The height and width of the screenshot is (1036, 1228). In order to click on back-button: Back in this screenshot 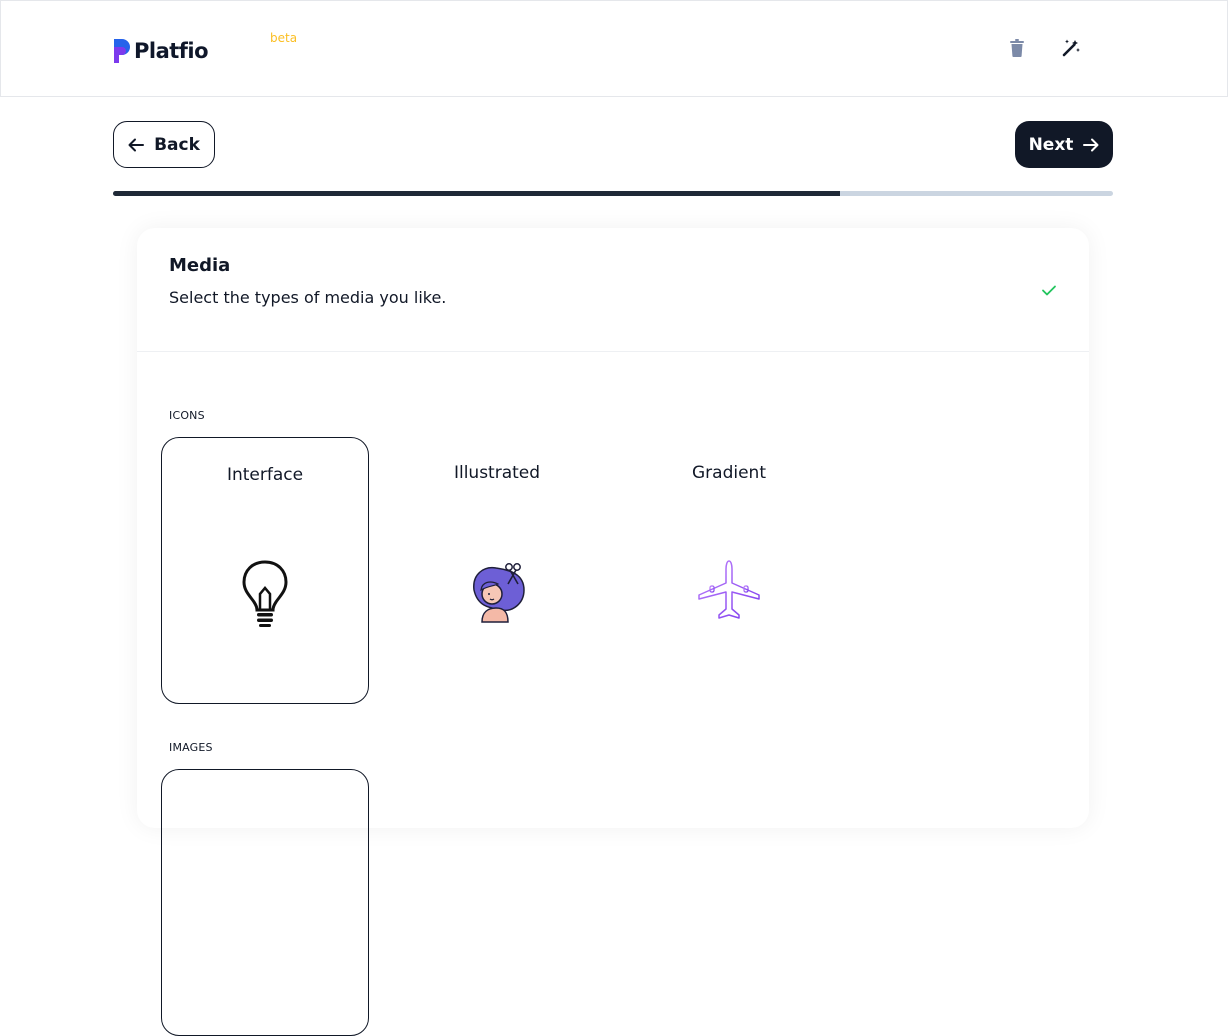, I will do `click(164, 144)`.